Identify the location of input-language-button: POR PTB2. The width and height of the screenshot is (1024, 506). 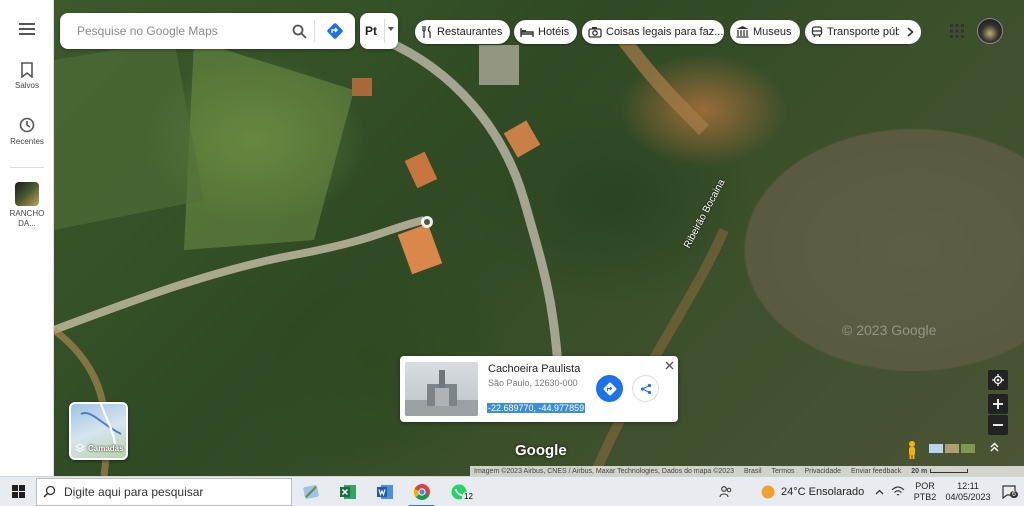
(925, 492).